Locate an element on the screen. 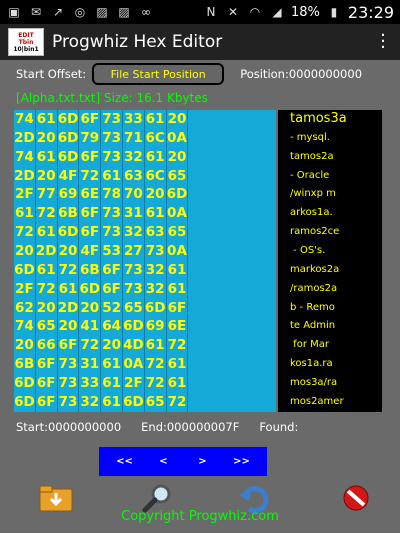  hex-cell: 41 is located at coordinates (90, 327).